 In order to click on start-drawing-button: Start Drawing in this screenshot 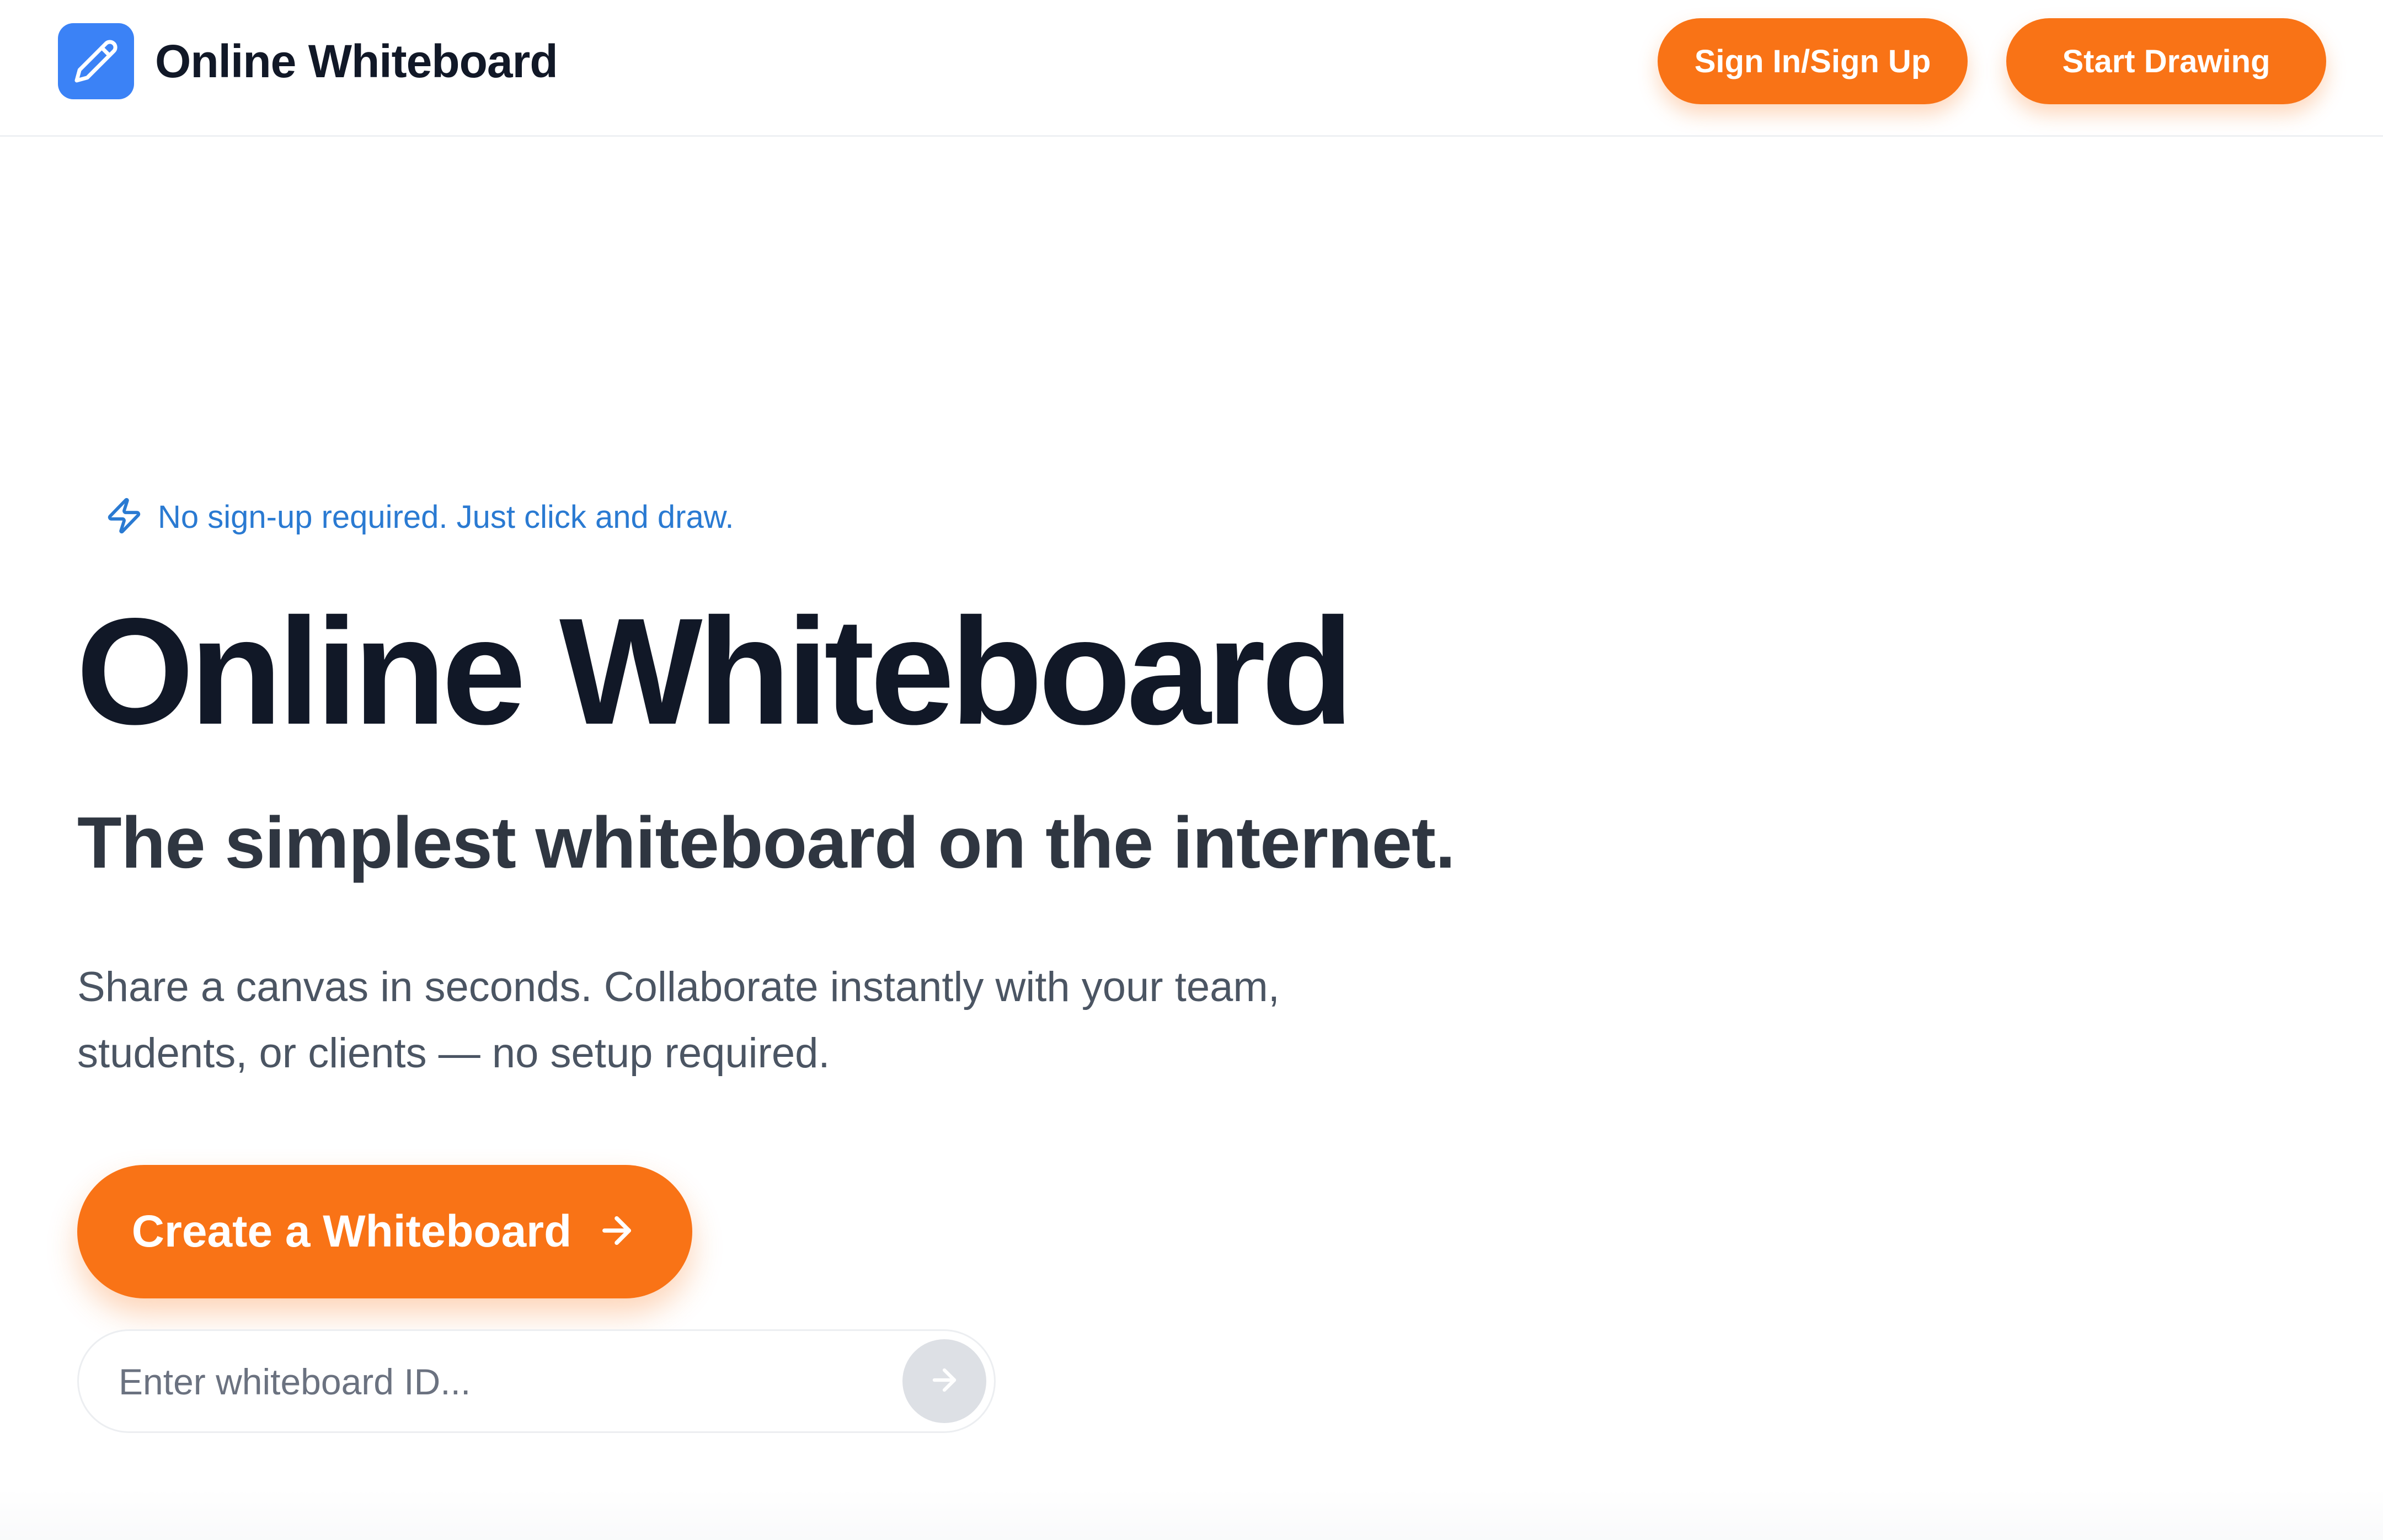, I will do `click(2166, 61)`.